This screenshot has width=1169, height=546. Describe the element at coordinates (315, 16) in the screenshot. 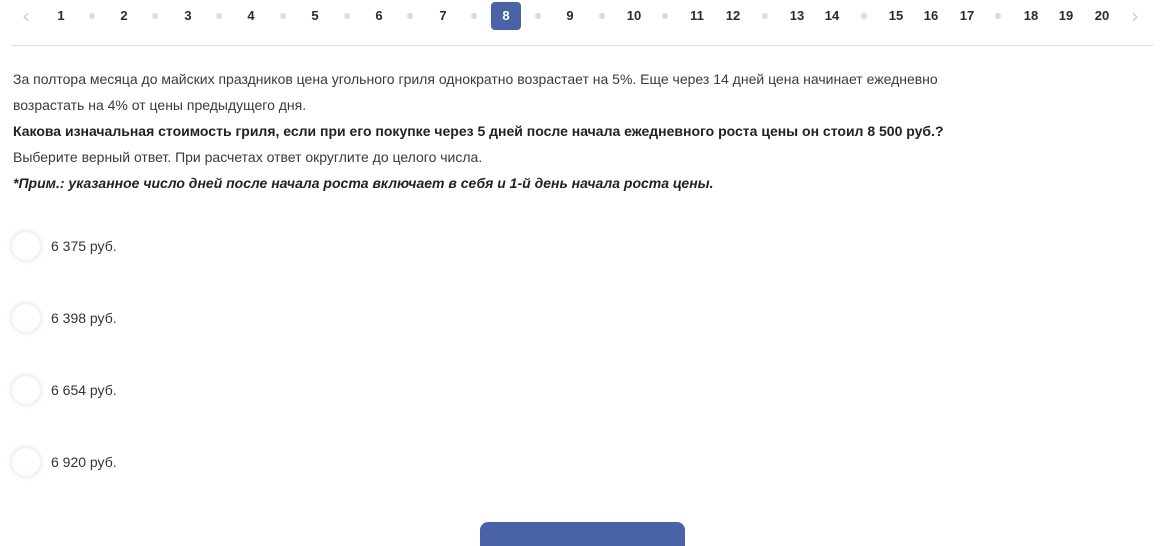

I see `page-5: 5` at that location.